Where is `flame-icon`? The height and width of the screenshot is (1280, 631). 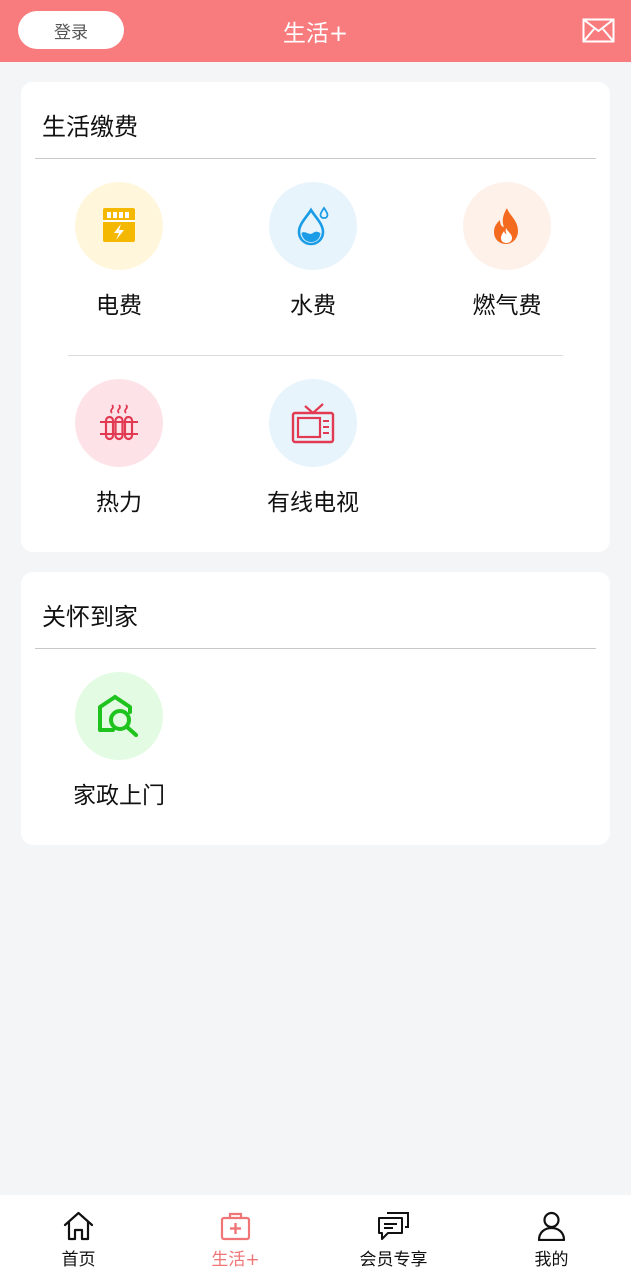
flame-icon is located at coordinates (507, 226).